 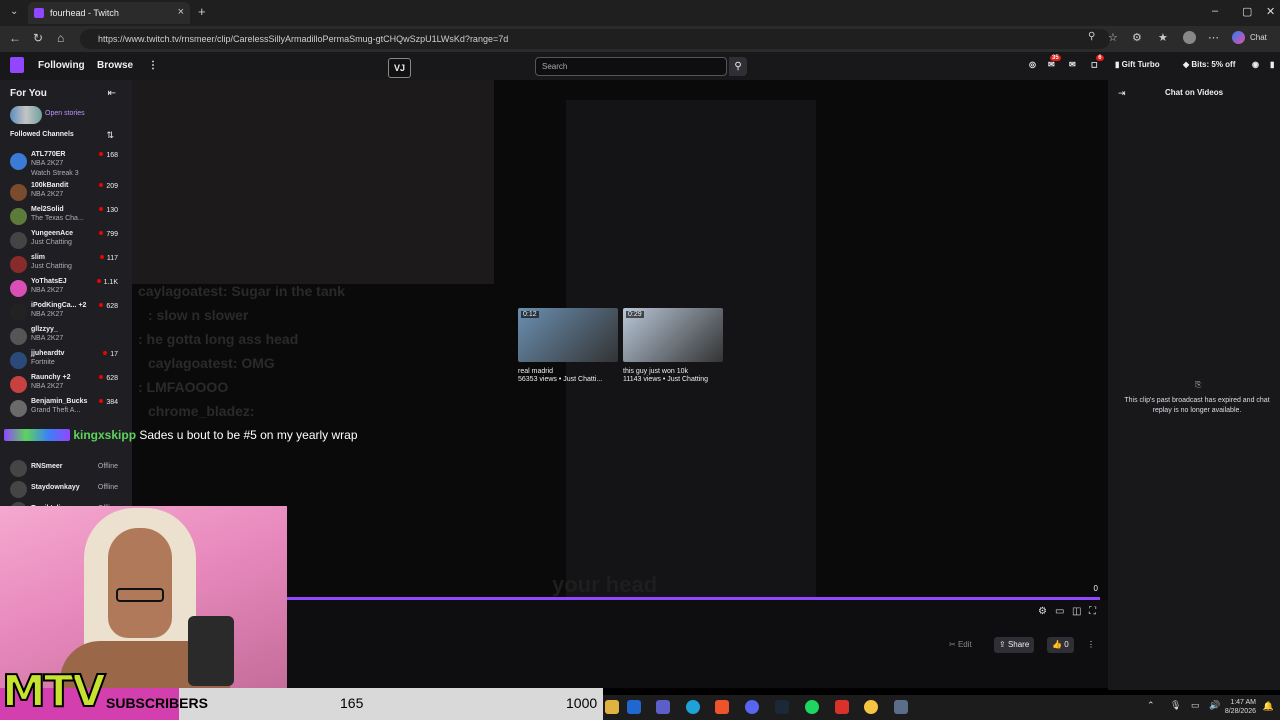 I want to click on favorites-icon: ★, so click(x=1163, y=37).